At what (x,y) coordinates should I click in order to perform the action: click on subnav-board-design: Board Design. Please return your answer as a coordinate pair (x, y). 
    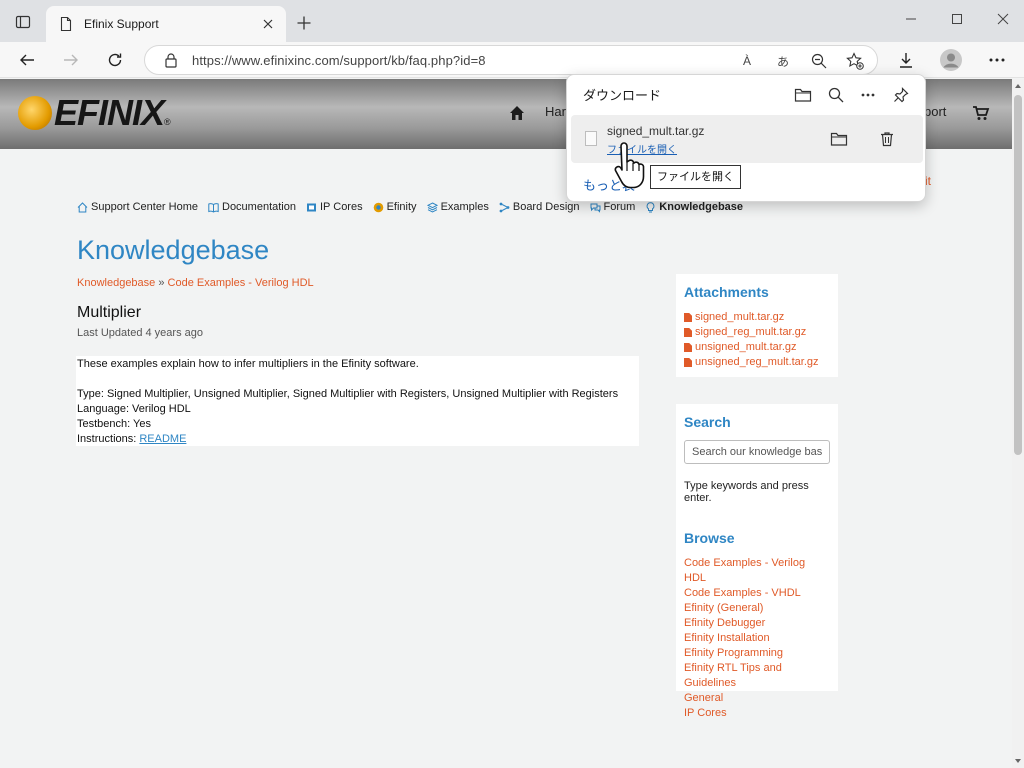
    Looking at the image, I should click on (539, 207).